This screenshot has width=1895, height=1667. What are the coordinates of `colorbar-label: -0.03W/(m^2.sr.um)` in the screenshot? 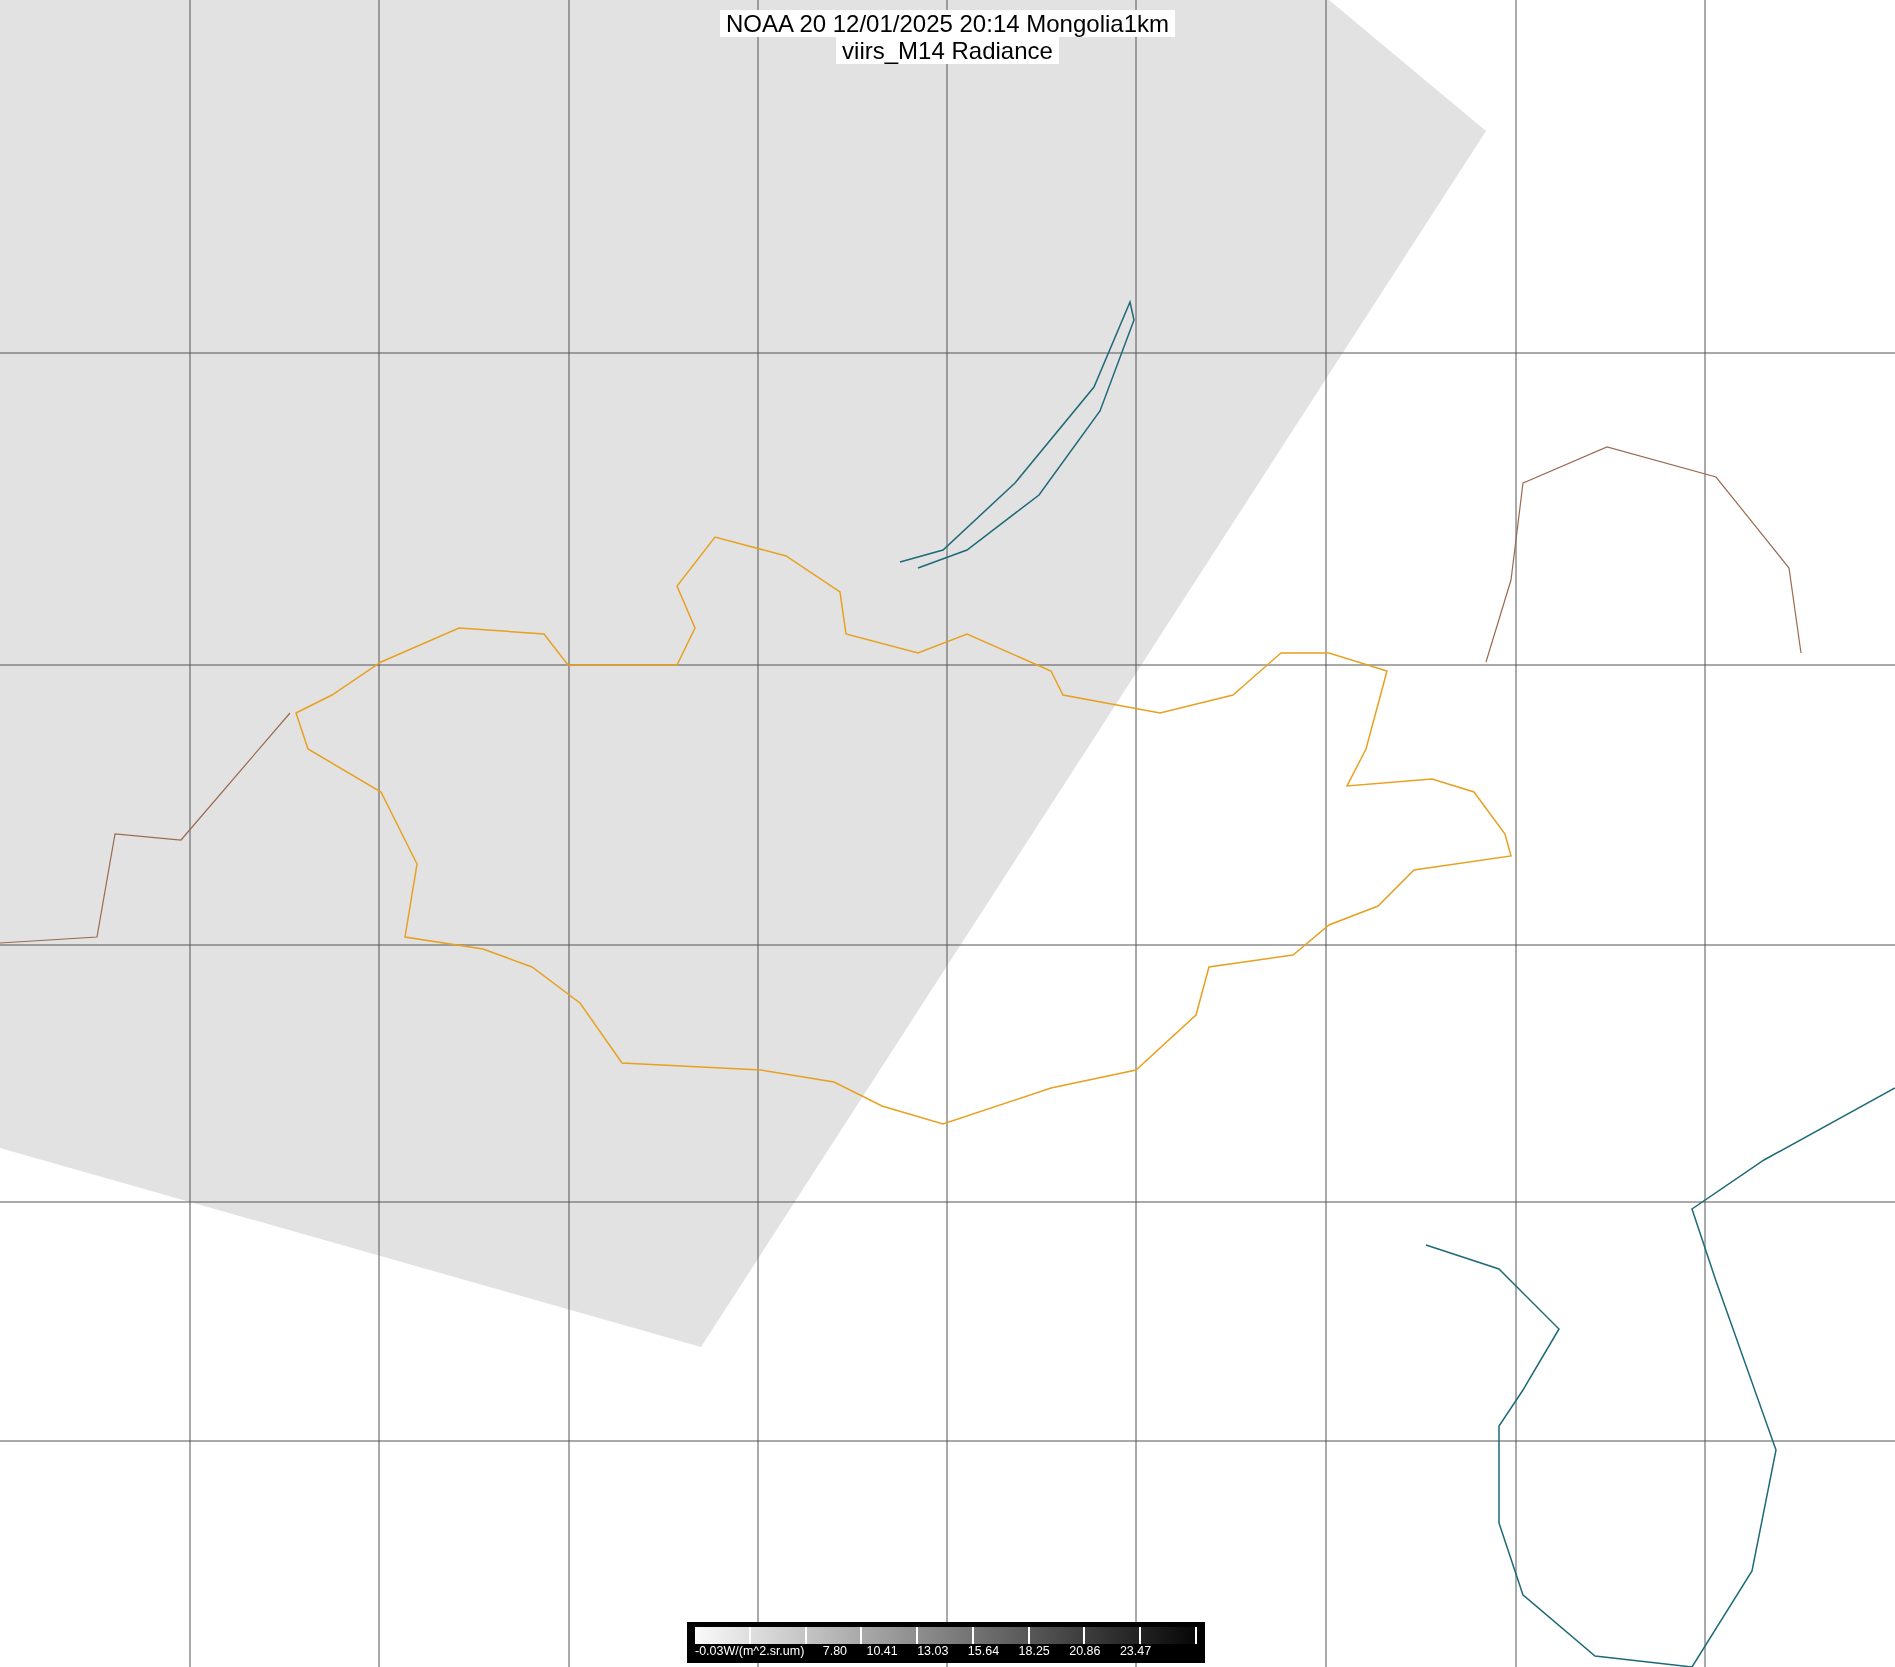 It's located at (750, 1651).